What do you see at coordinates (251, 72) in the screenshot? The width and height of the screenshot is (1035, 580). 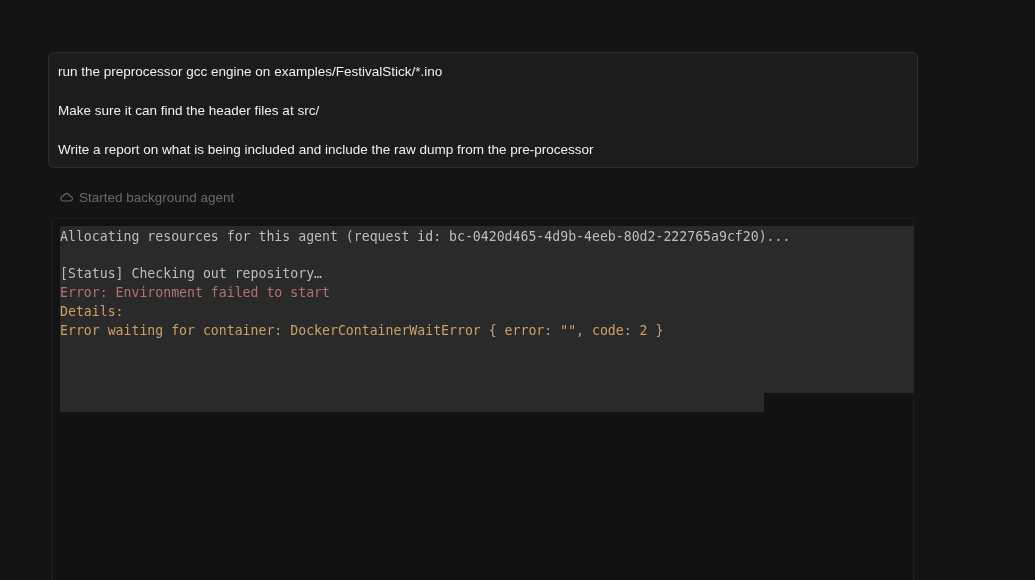 I see `prompt-text: run the preprocessor gcc engine on examples/FestivalStick/*.ino` at bounding box center [251, 72].